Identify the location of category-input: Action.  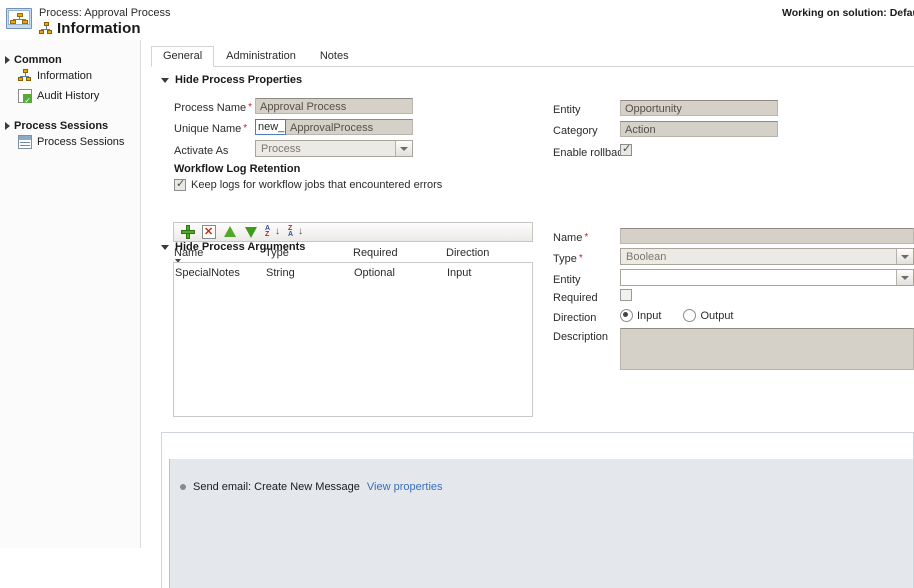
(699, 129).